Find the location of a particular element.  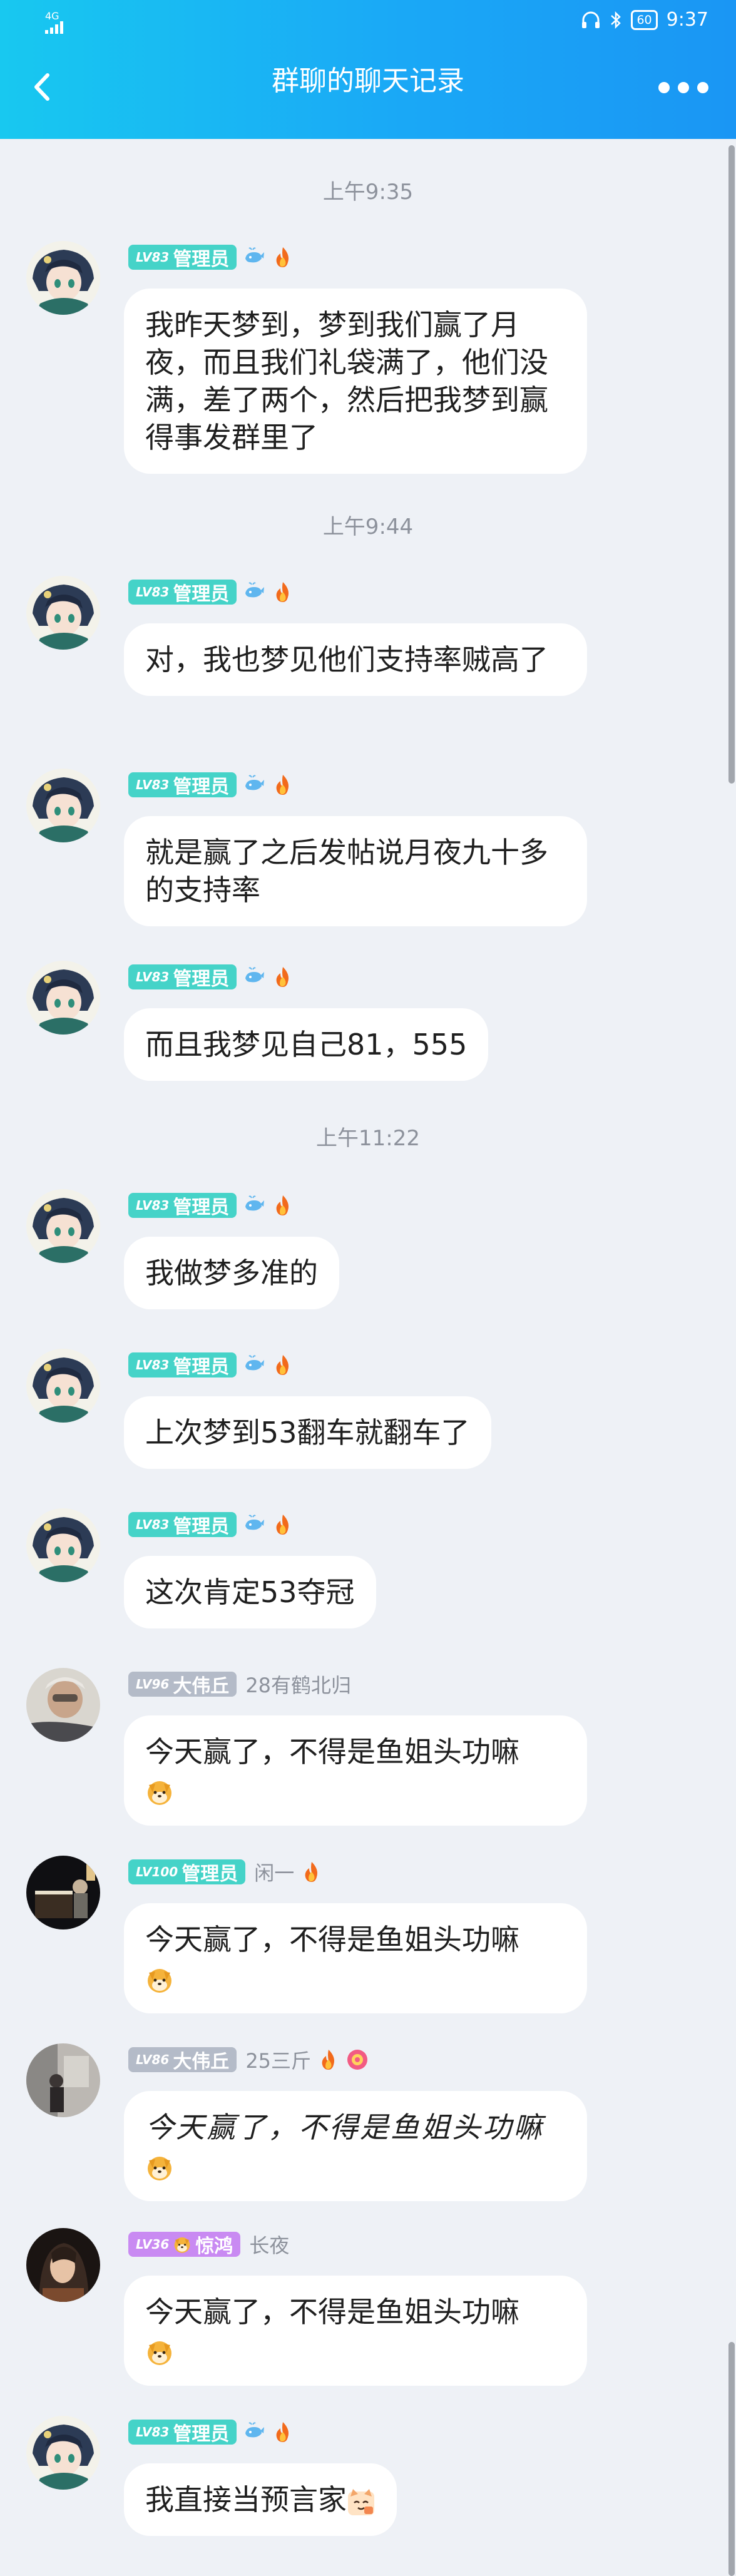

message-bubble: 就是赢了之后发帖说月夜九十多的支持率 is located at coordinates (356, 871).